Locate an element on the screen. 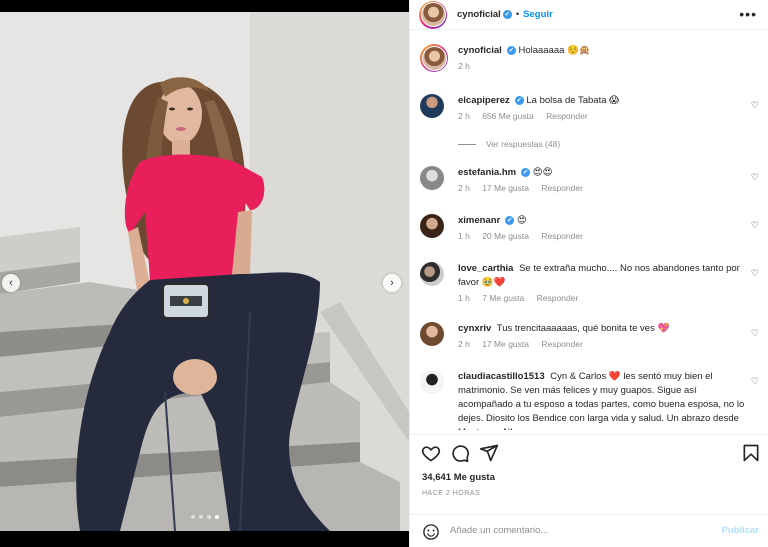  post-header: cynoficial ✔ • Seguir ••• is located at coordinates (589, 15).